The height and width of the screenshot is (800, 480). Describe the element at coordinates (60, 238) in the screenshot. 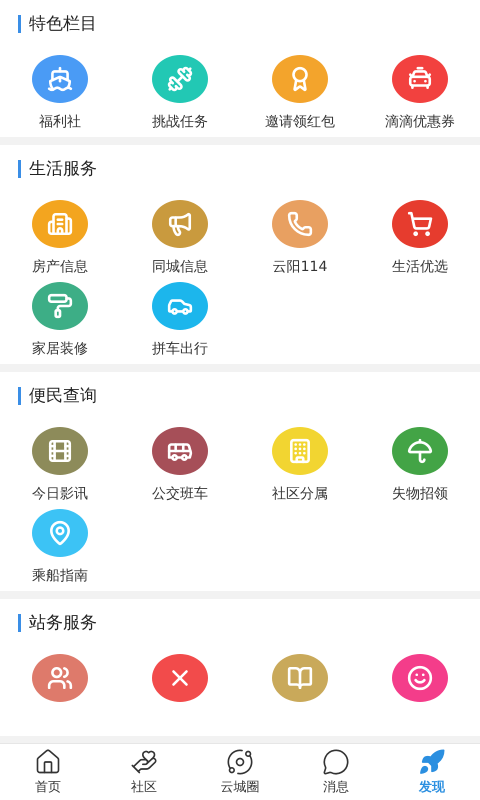

I see `service-button: 房产信息` at that location.